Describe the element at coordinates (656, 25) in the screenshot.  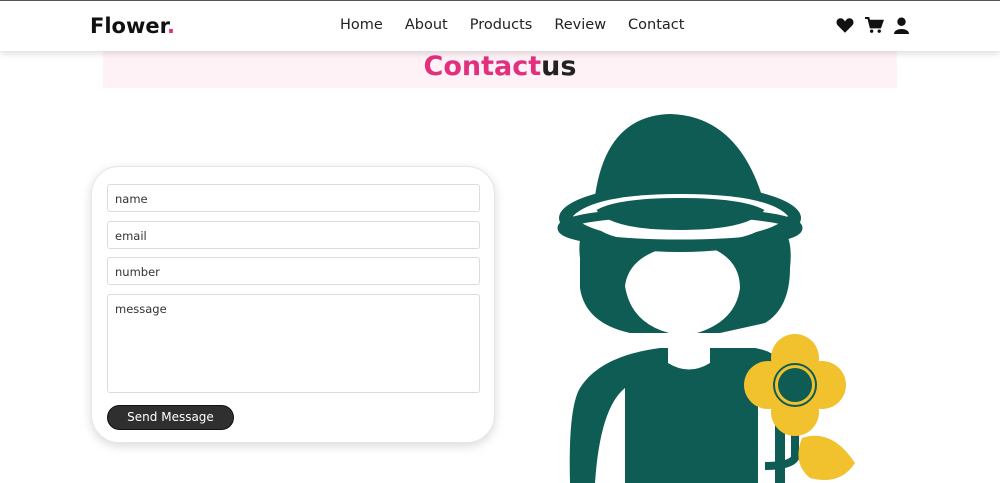
I see `nav-contact: Contact` at that location.